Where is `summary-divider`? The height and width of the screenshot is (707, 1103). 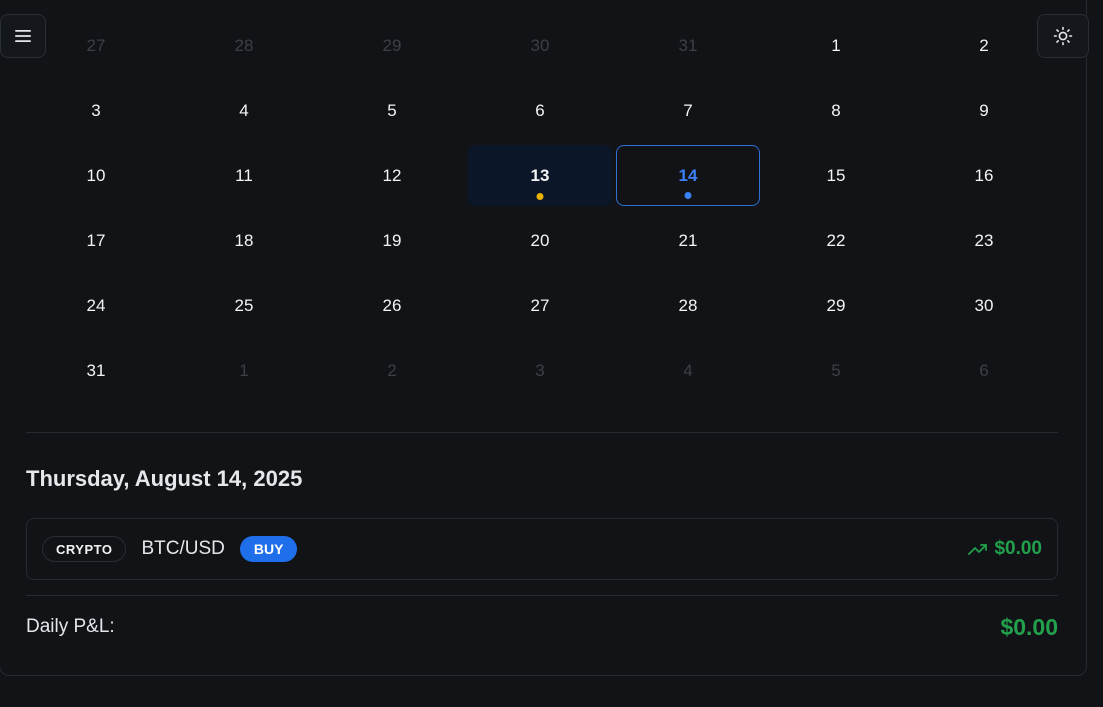
summary-divider is located at coordinates (542, 595).